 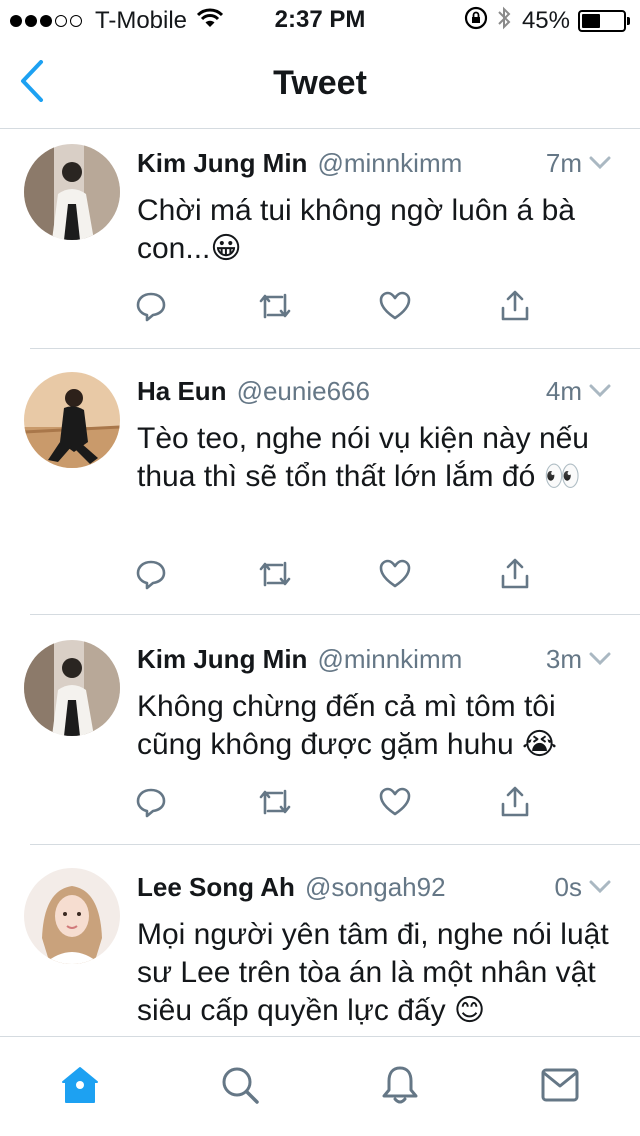 I want to click on tab-search, so click(x=240, y=1087).